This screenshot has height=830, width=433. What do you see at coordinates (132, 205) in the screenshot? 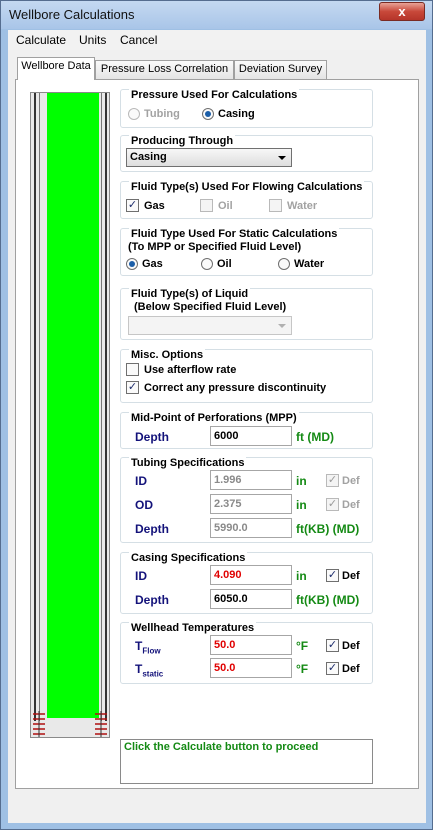
I see `flowing-gas-checkbox: ✓` at bounding box center [132, 205].